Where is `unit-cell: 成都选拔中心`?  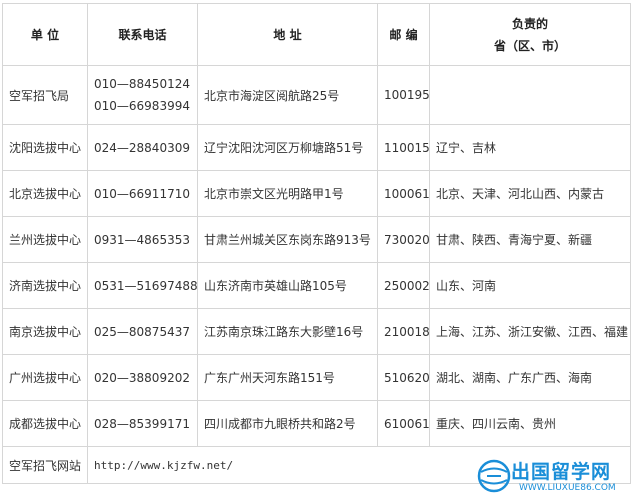
unit-cell: 成都选拔中心 is located at coordinates (45, 423).